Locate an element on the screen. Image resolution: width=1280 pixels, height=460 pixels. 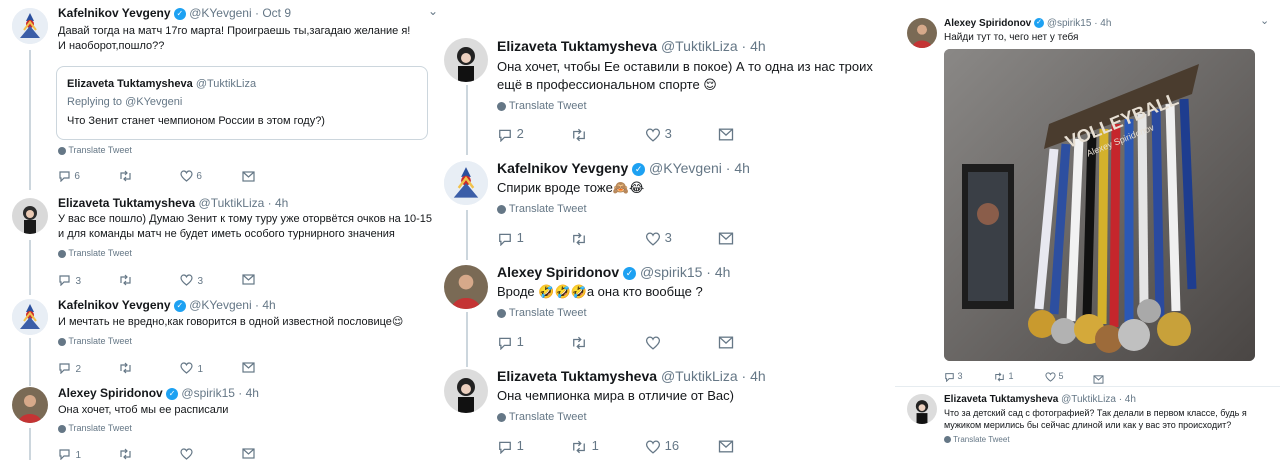
globe-icon is located at coordinates (501, 106).